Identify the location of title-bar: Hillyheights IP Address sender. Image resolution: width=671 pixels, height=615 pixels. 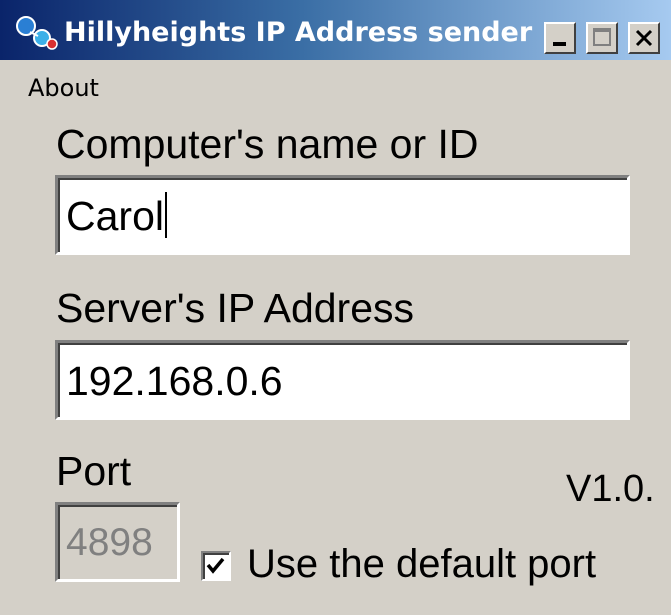
(335, 30).